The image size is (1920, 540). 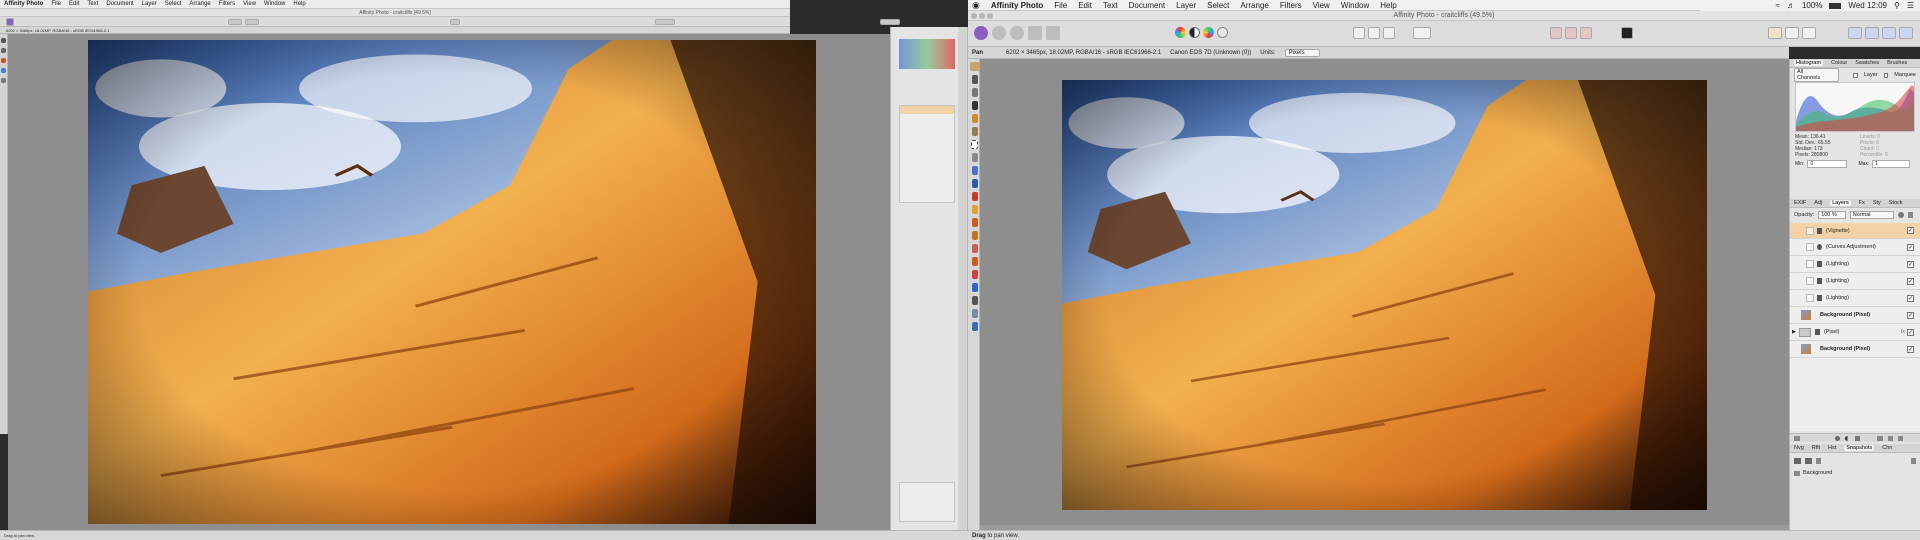 What do you see at coordinates (1886, 75) in the screenshot?
I see `marquee-checkbox` at bounding box center [1886, 75].